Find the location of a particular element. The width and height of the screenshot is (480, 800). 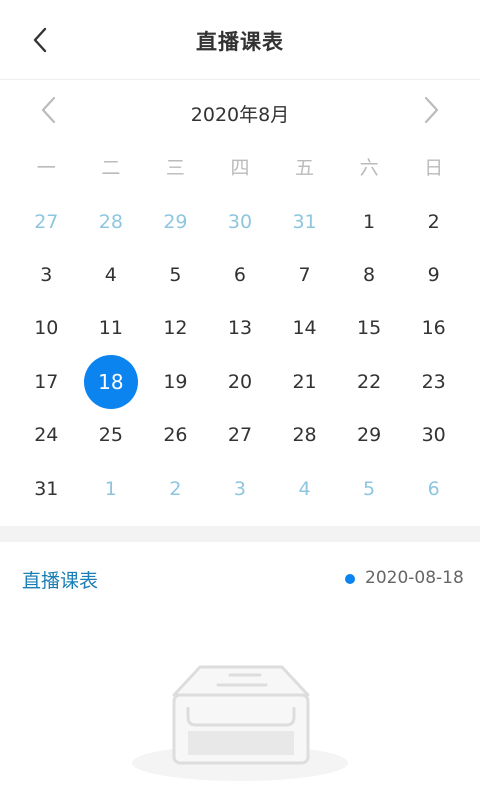

weekday-label: 一 is located at coordinates (46, 168).